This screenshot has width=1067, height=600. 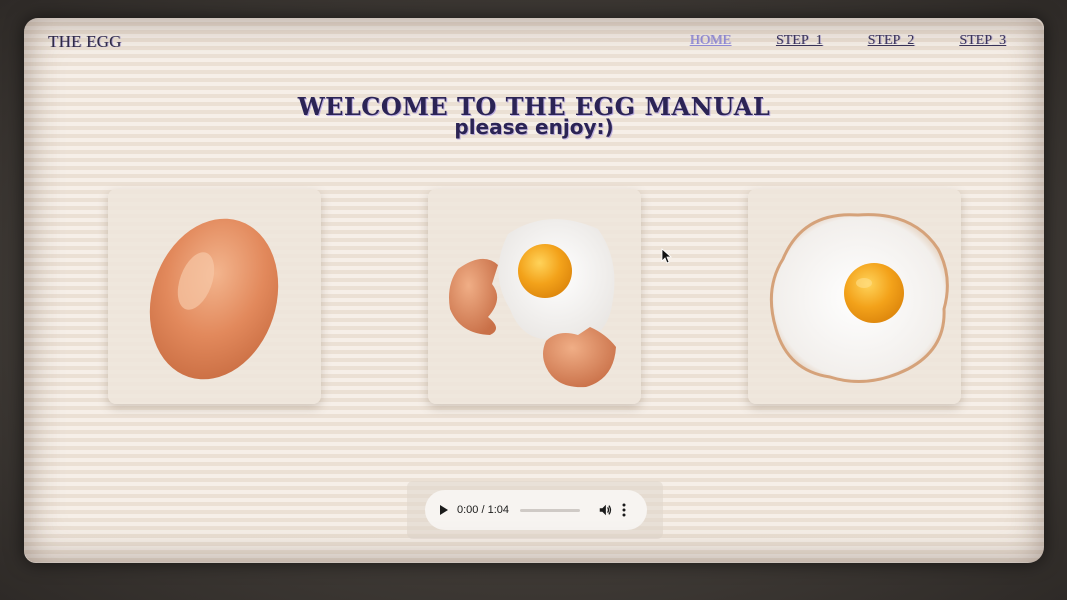 I want to click on nav-home-link: HOME, so click(x=710, y=41).